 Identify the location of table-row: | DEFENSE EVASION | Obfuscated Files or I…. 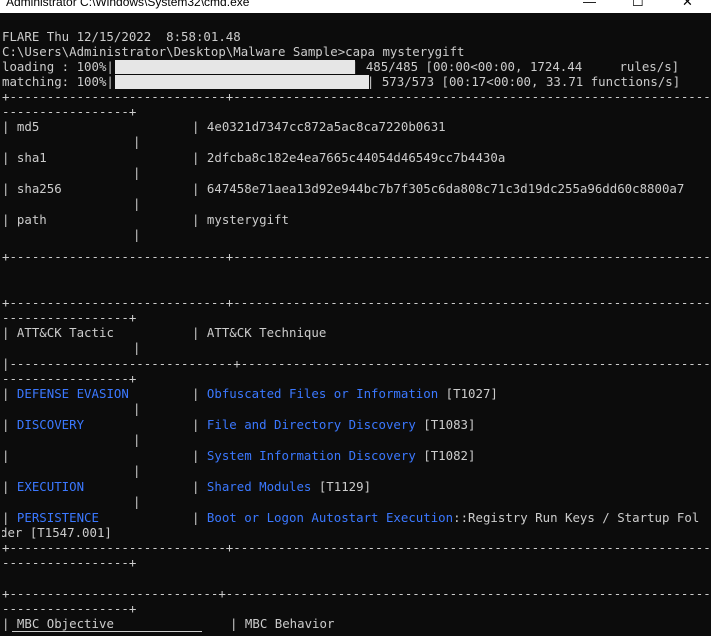
(250, 393).